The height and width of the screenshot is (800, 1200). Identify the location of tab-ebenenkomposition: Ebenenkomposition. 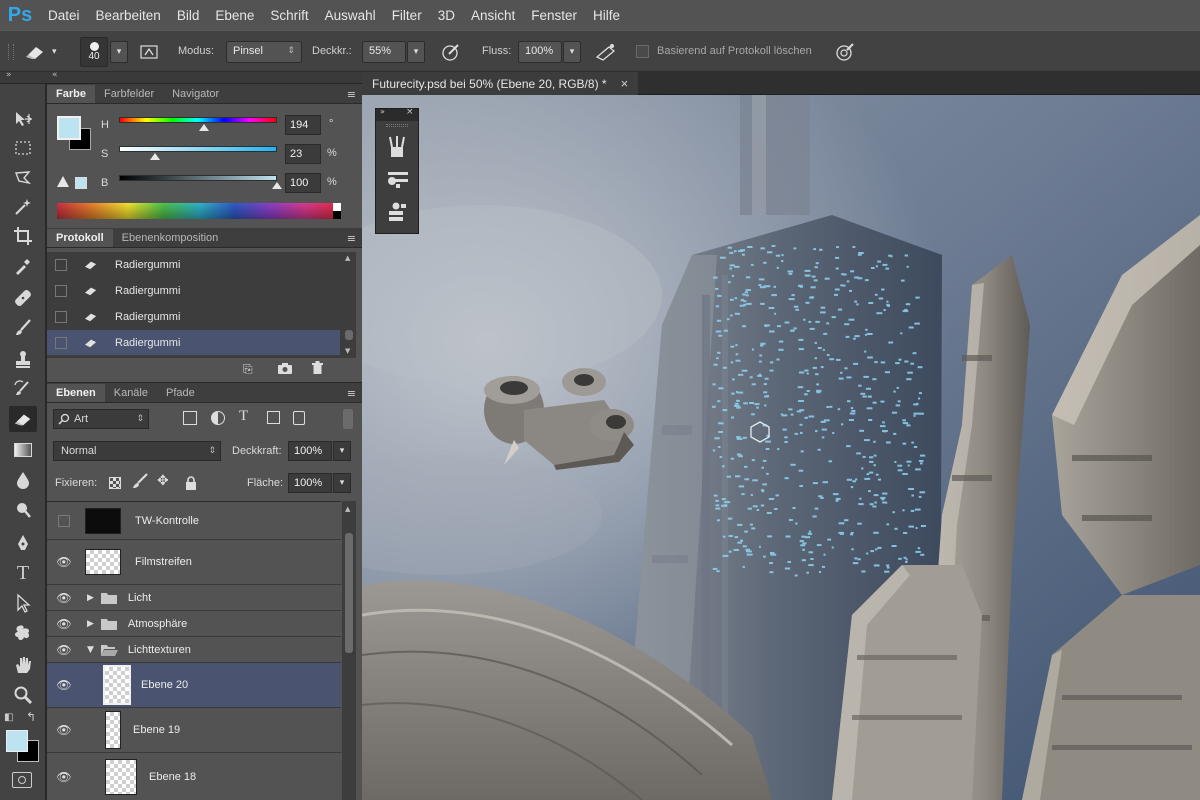
(170, 238).